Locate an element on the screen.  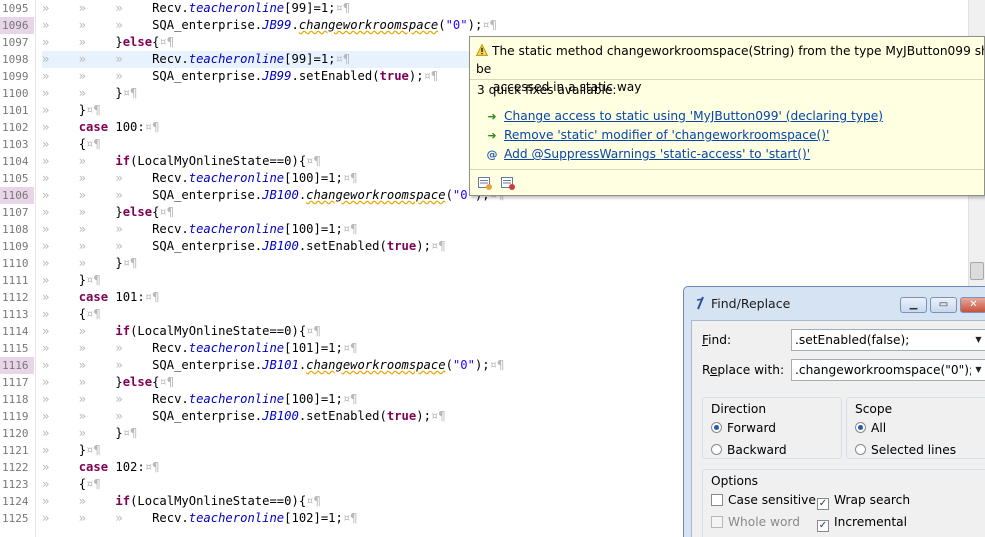
line-number: 1115 is located at coordinates (15, 348).